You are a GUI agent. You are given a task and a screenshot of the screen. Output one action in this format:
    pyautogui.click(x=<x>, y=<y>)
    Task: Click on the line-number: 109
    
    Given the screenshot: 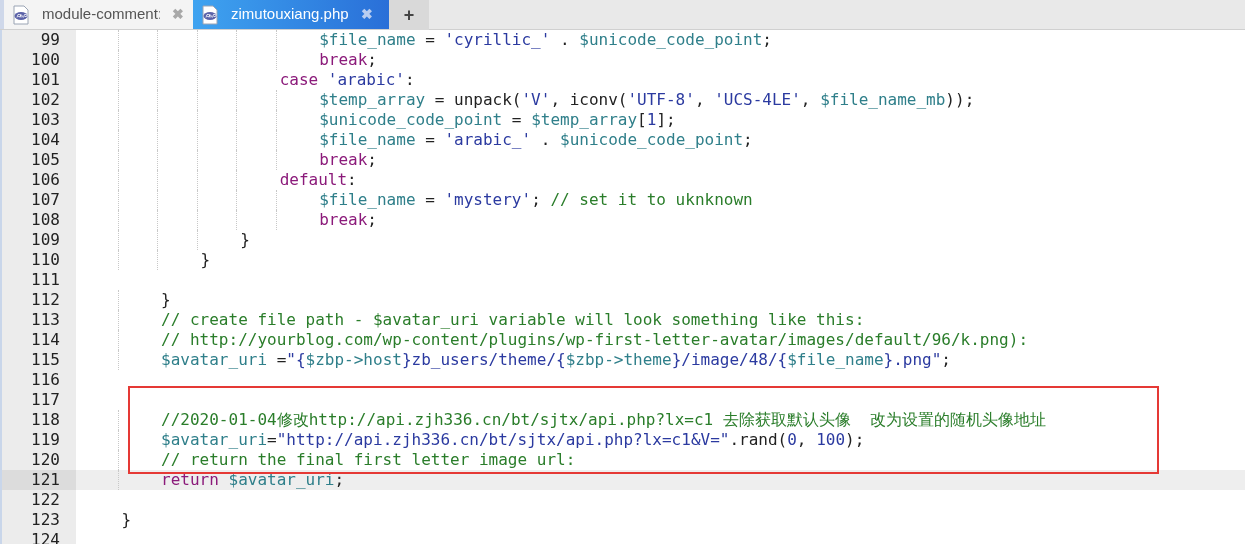 What is the action you would take?
    pyautogui.click(x=45, y=240)
    